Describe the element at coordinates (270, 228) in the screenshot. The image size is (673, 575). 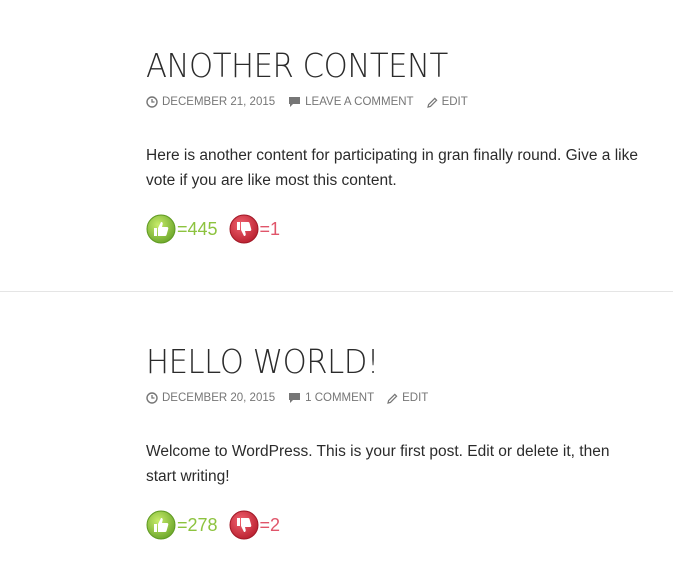
I see `dislike-count: =1` at that location.